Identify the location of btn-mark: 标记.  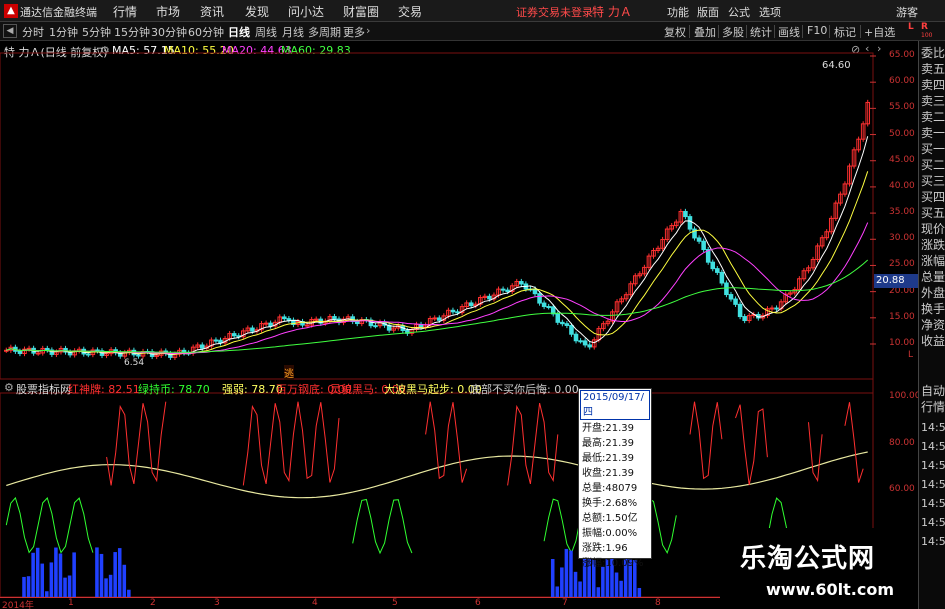
(845, 32).